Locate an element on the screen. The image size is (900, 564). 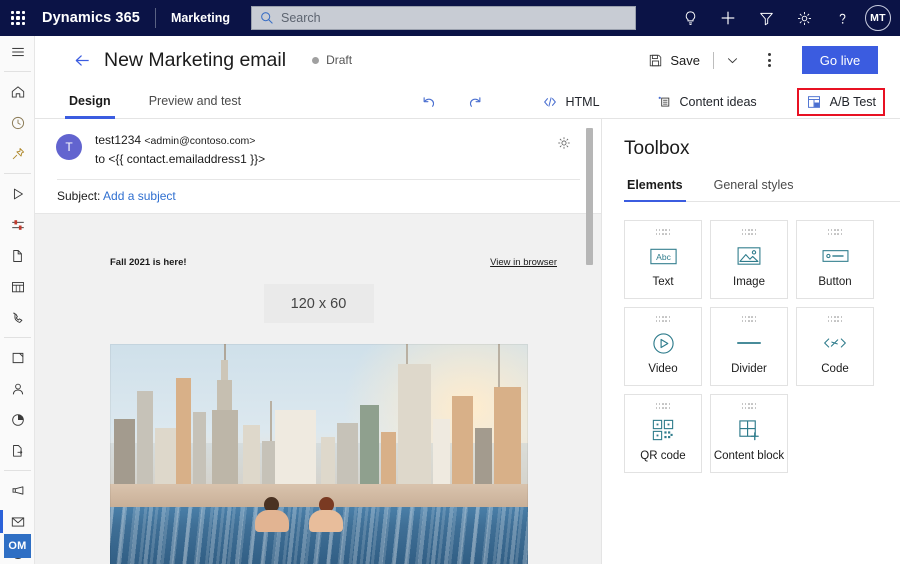
toolbox-tile-video: Video is located at coordinates (663, 346).